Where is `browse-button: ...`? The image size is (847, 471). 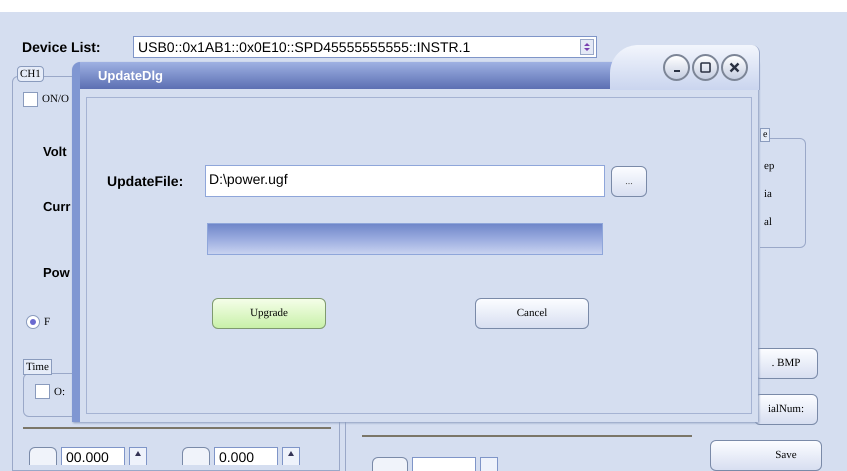 browse-button: ... is located at coordinates (629, 181).